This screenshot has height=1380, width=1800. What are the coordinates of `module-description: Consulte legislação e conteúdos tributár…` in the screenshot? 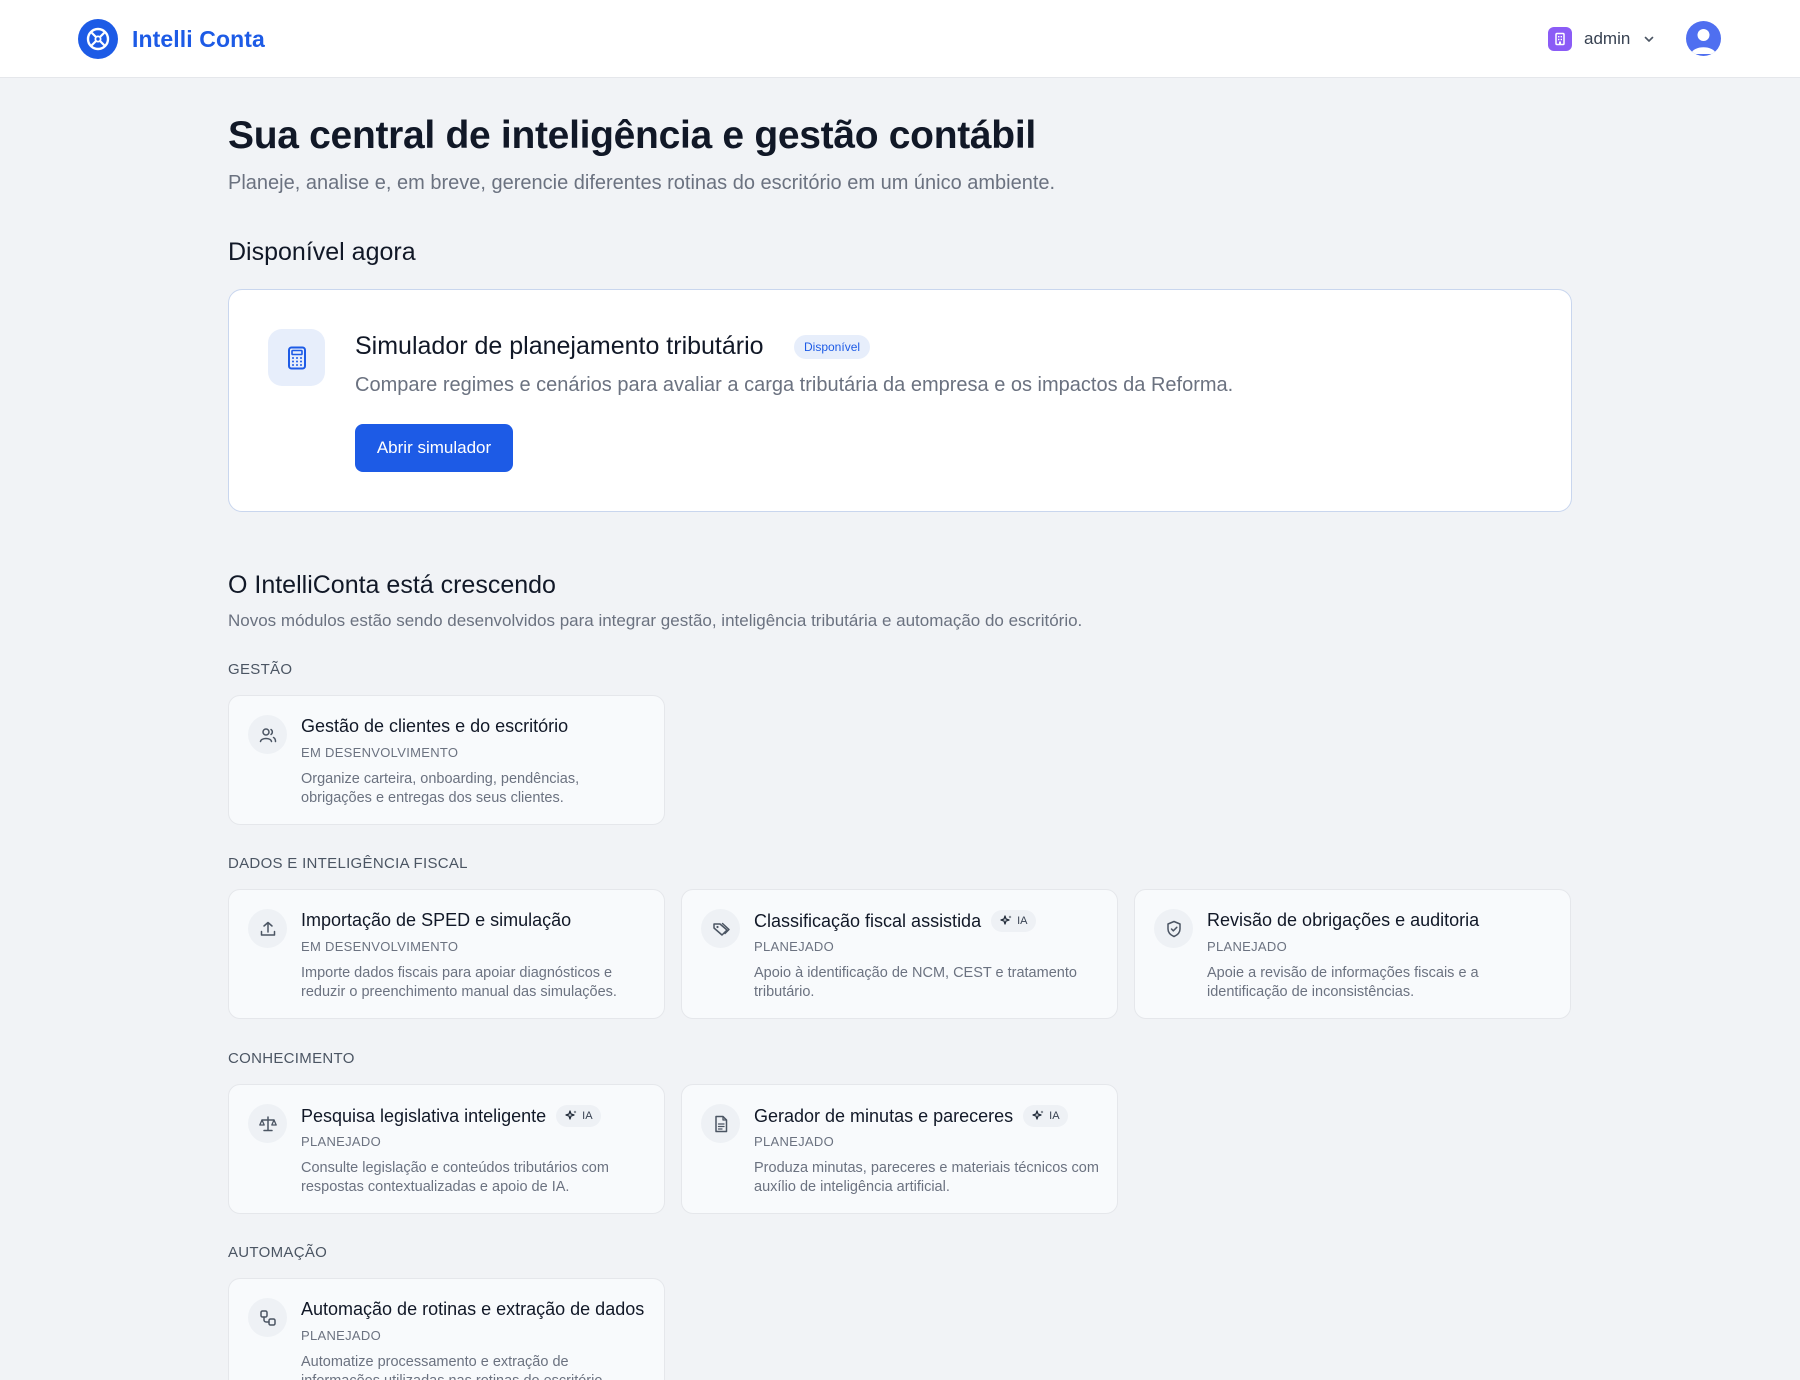 It's located at (455, 1177).